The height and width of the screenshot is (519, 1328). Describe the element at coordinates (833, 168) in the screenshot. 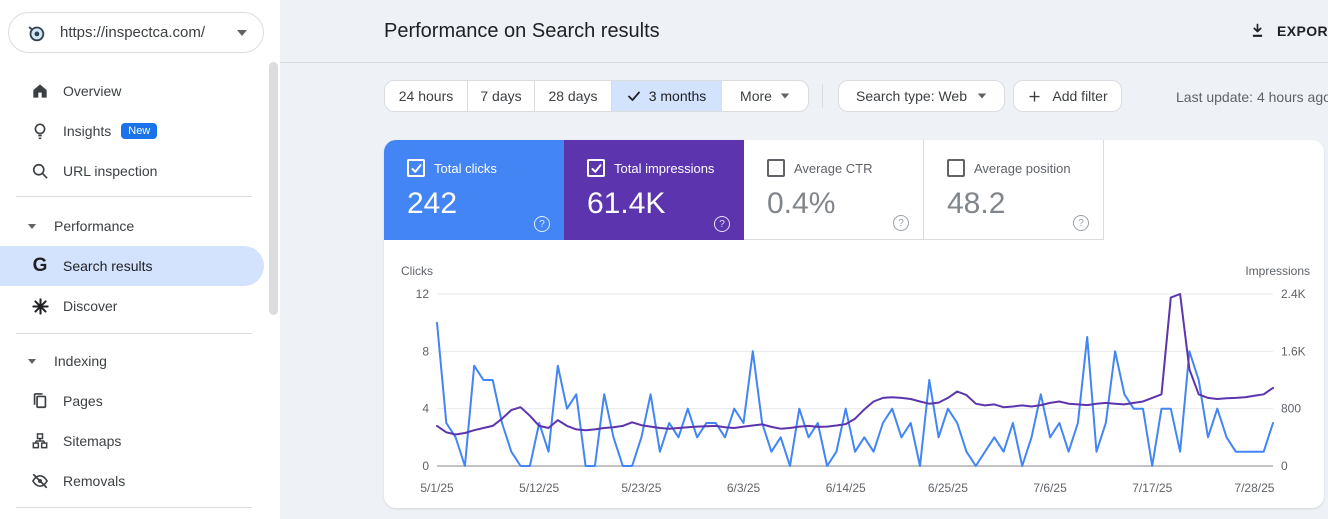

I see `metric-label: Average CTR` at that location.